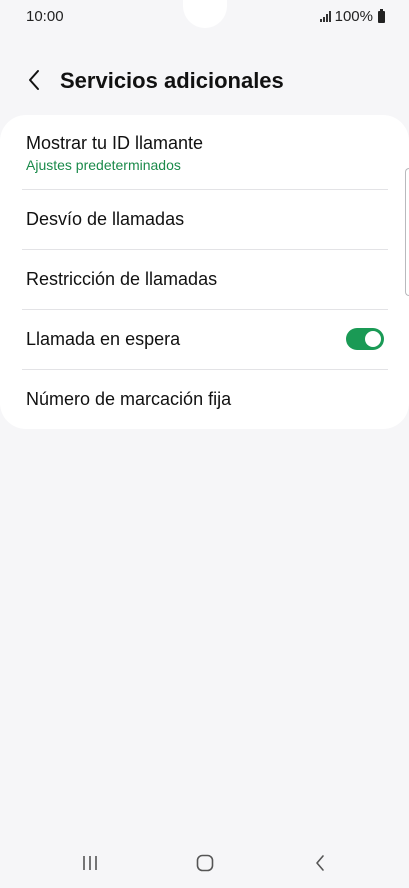 The width and height of the screenshot is (409, 888). I want to click on call-waiting-toggle, so click(365, 339).